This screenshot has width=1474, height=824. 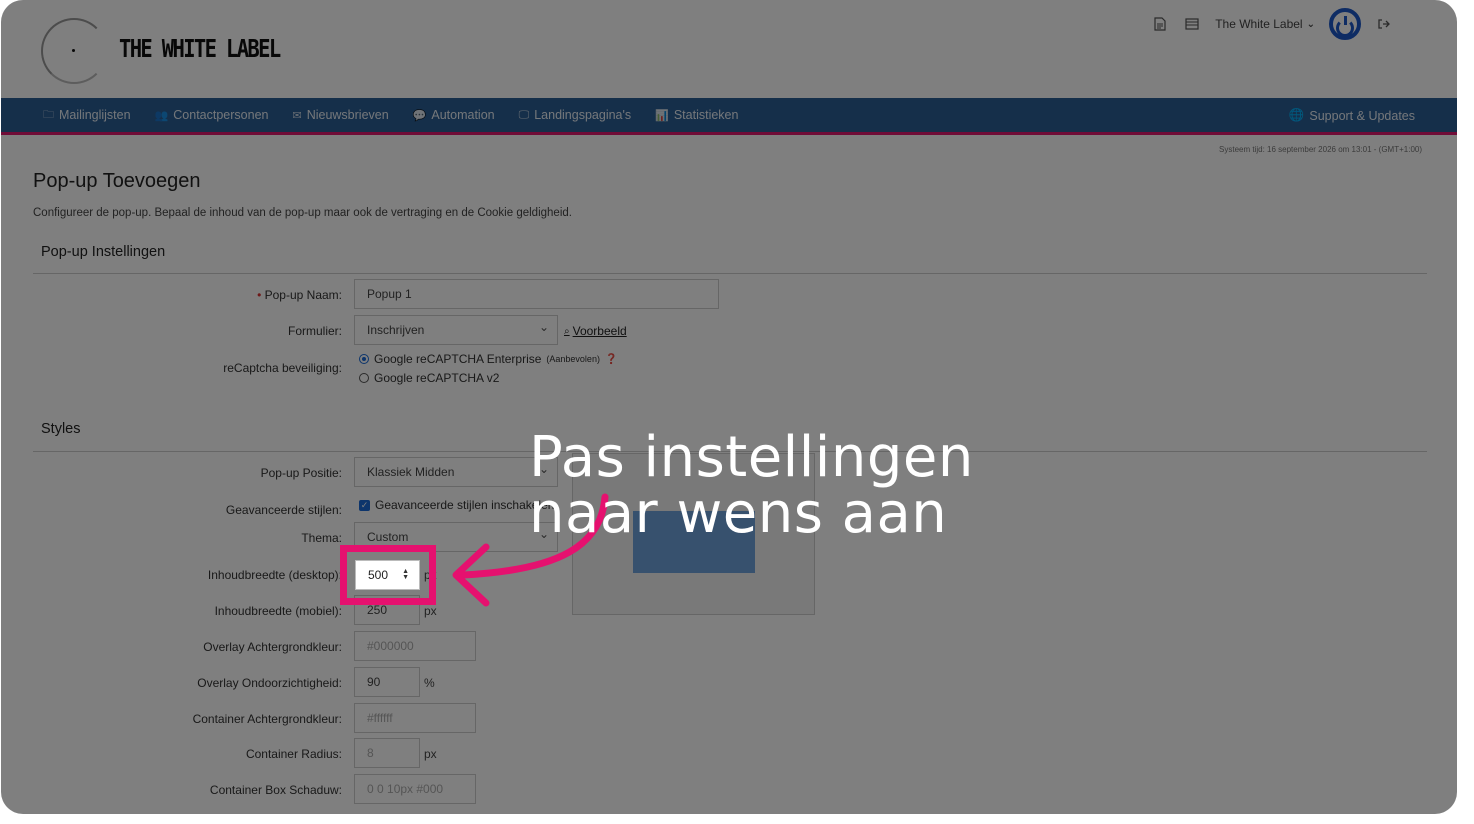 I want to click on highlight-box, so click(x=388, y=575).